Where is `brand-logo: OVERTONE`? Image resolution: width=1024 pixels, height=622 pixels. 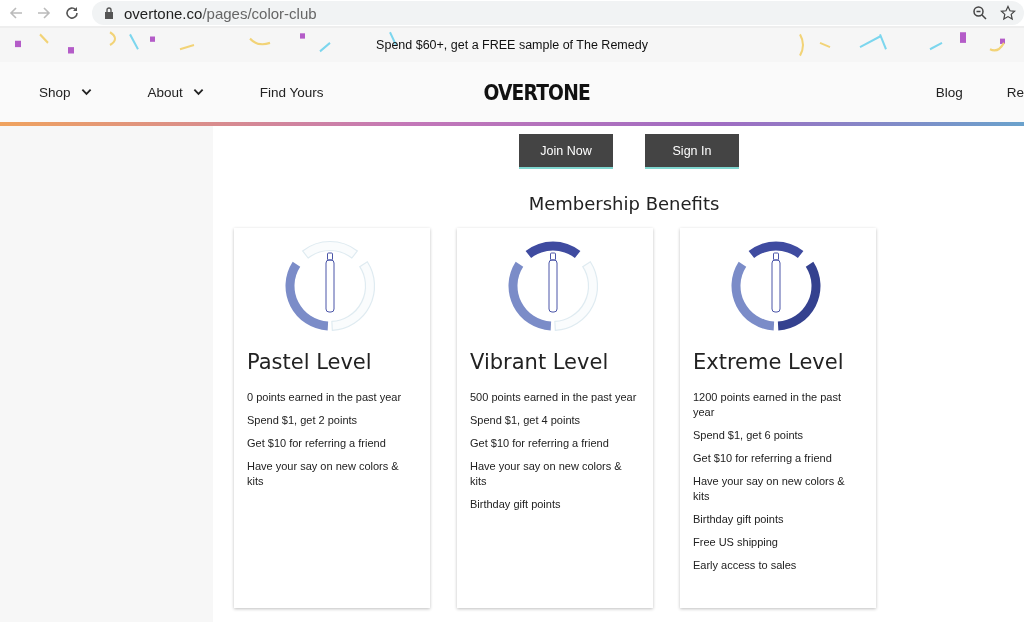 brand-logo: OVERTONE is located at coordinates (536, 92).